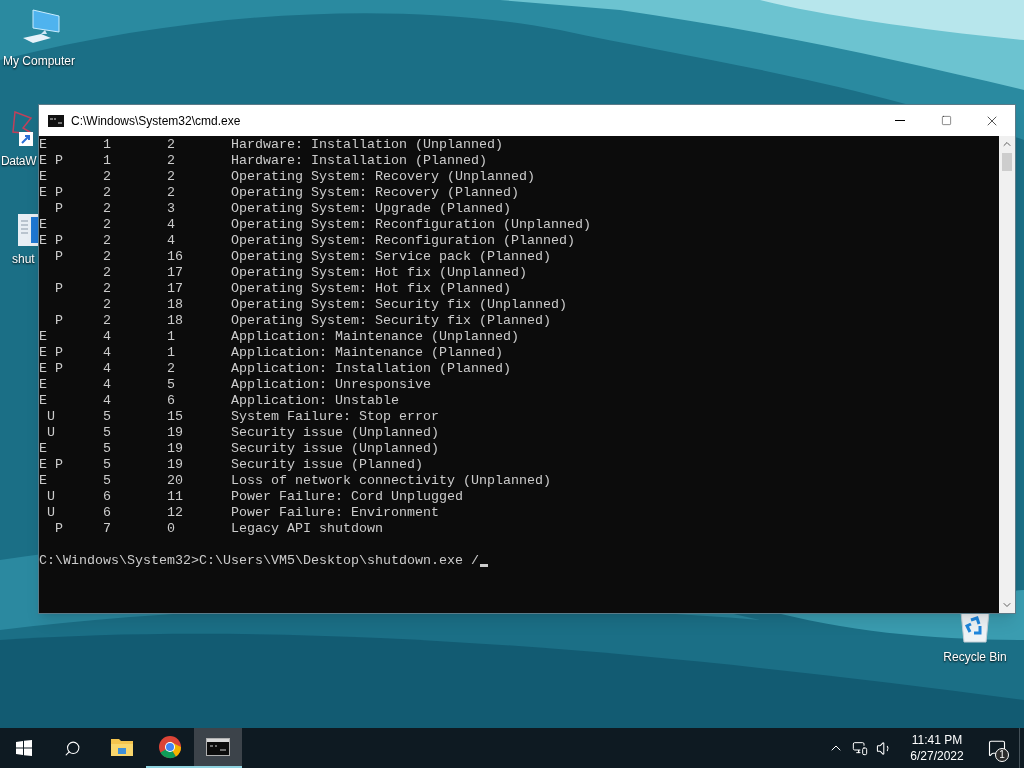 Image resolution: width=1024 pixels, height=768 pixels. Describe the element at coordinates (295, 481) in the screenshot. I see `console-line: E 5 20 Loss of network connectivity (Unplanned)` at that location.